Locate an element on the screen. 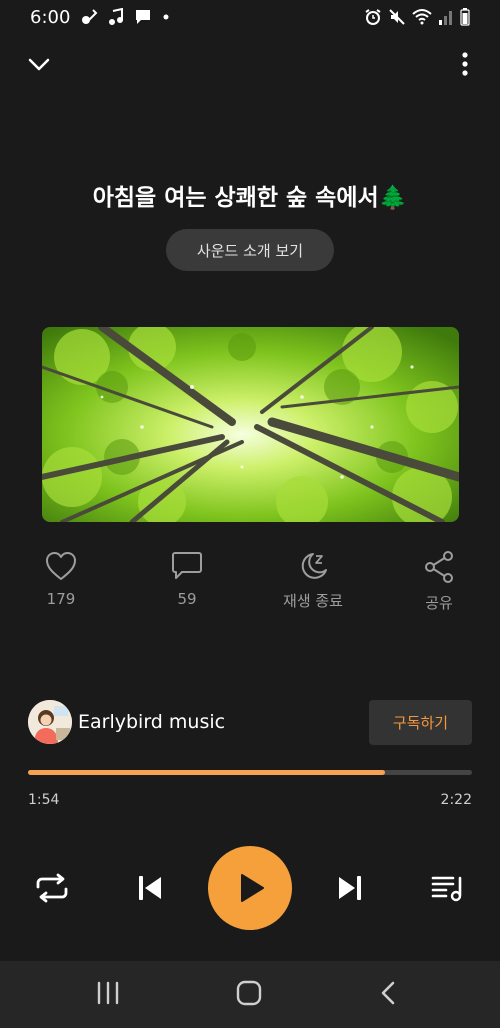 The width and height of the screenshot is (500, 1028). comment-count: 59 is located at coordinates (187, 599).